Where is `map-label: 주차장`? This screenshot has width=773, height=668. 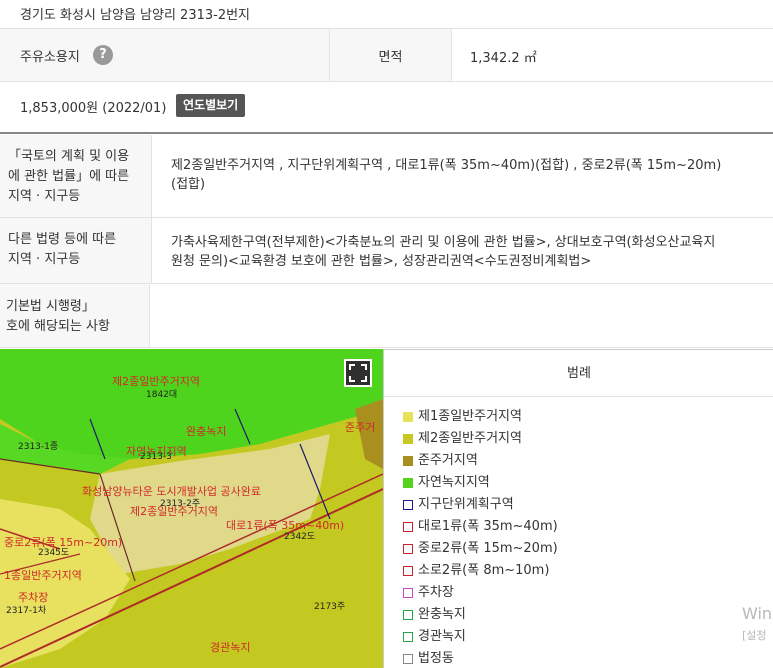 map-label: 주차장 is located at coordinates (33, 597).